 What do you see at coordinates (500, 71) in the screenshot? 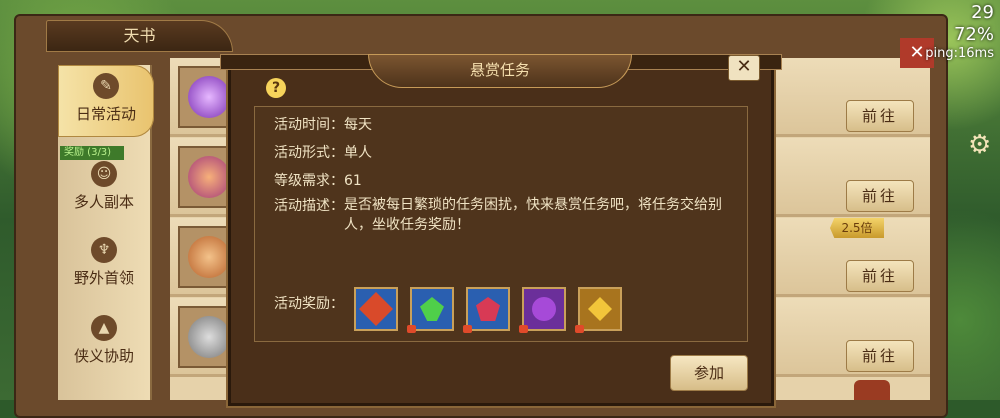
I see `modal-title: 悬赏任务` at bounding box center [500, 71].